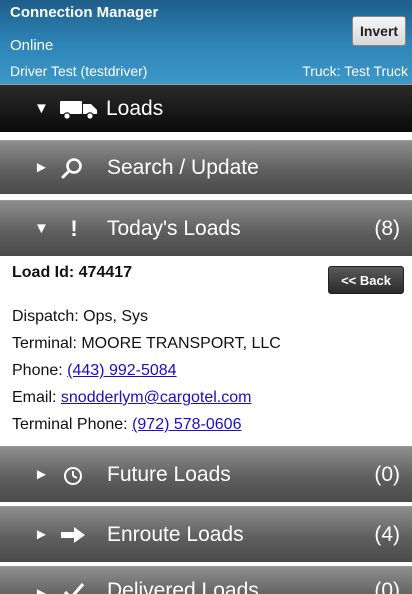  What do you see at coordinates (121, 370) in the screenshot?
I see `phone-link: (443) 992-5084` at bounding box center [121, 370].